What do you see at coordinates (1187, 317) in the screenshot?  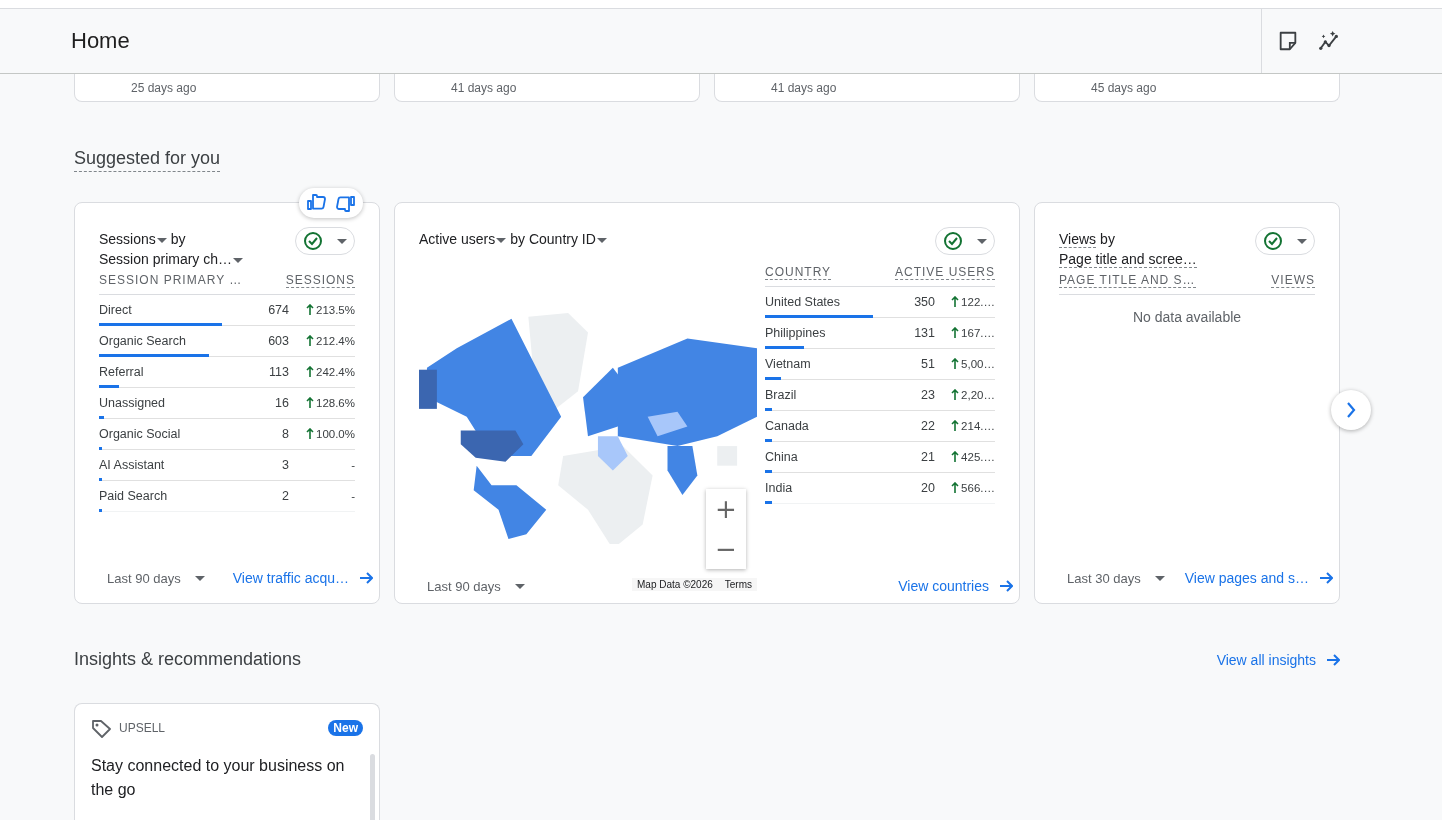 I see `empty-message: No data available` at bounding box center [1187, 317].